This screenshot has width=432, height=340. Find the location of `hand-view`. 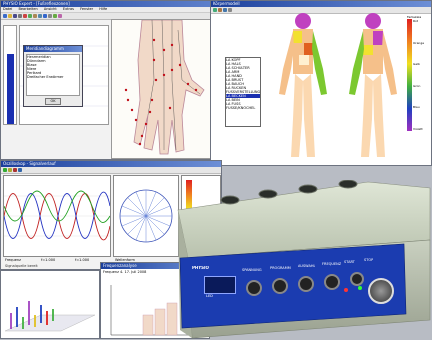

hand-view is located at coordinates (161, 89).